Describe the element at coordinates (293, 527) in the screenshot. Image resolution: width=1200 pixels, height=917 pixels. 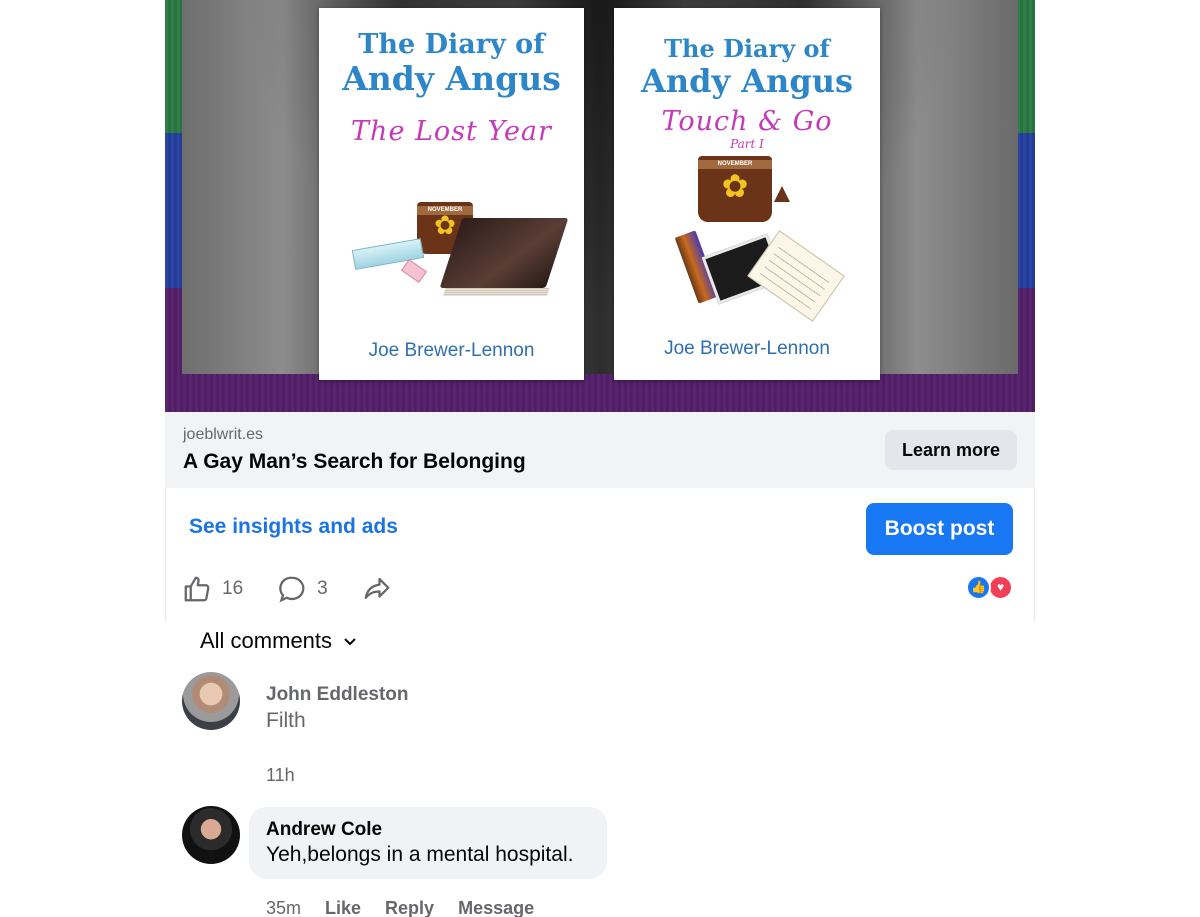
I see `see-insights-link: See insights and ads` at that location.